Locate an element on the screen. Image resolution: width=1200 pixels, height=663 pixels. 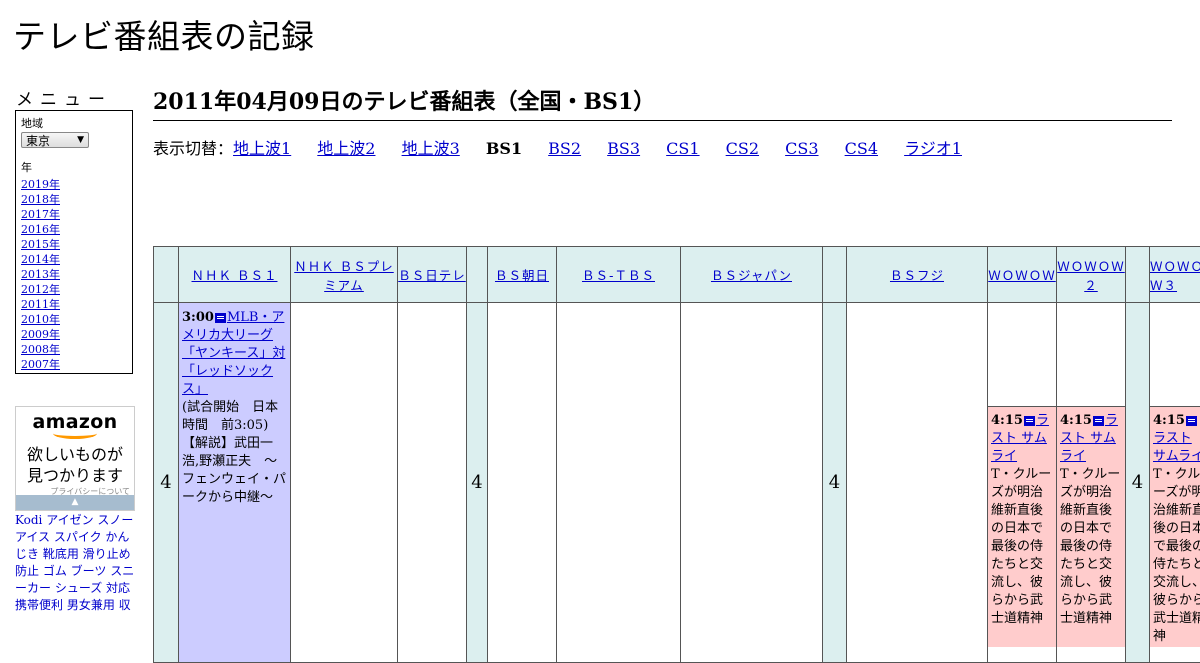
channel-wowow3: ＷＯＷＯＷ３ is located at coordinates (1175, 275).